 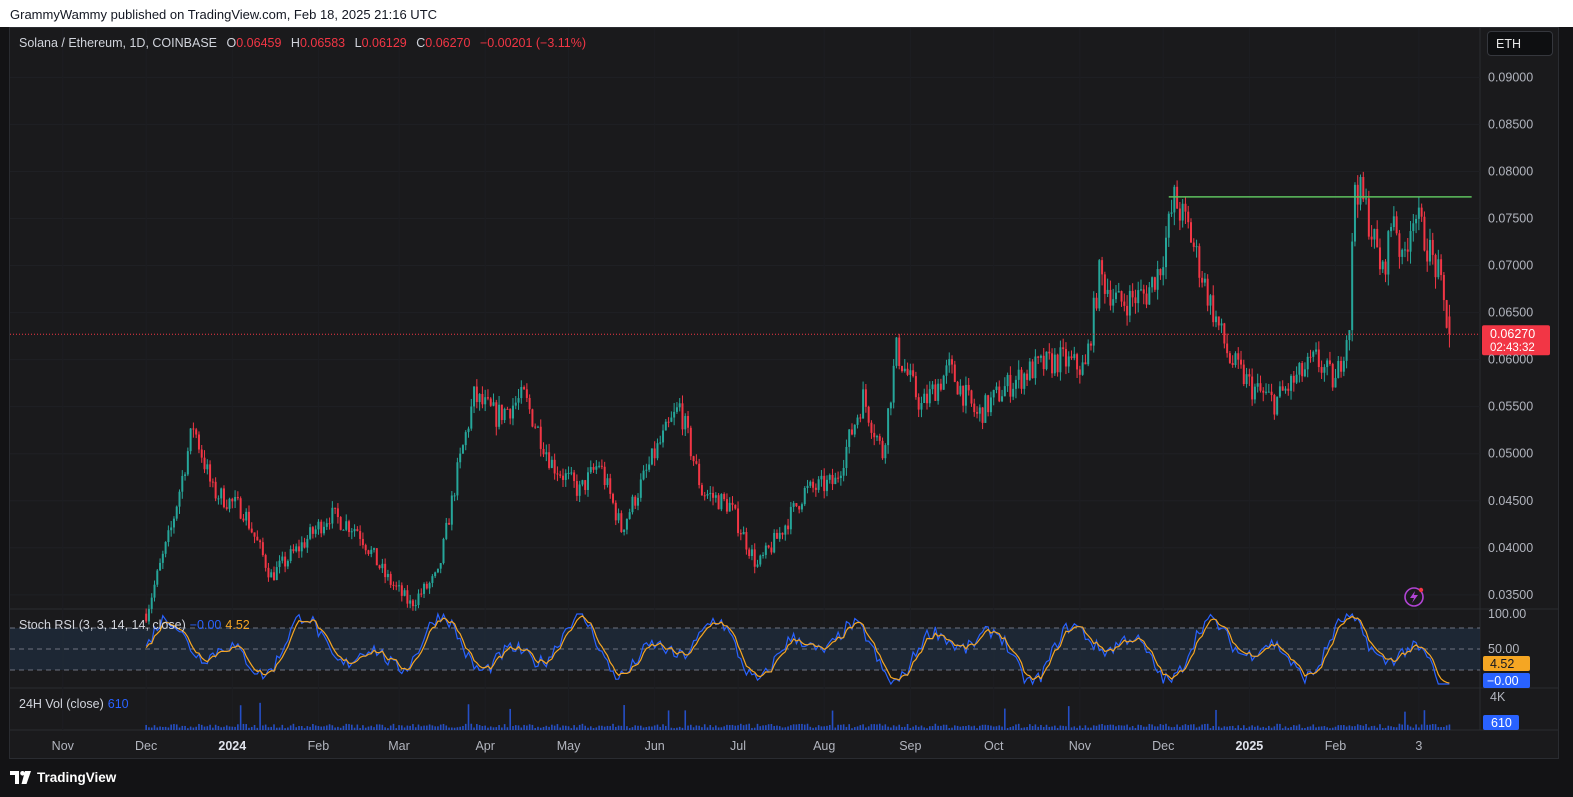 What do you see at coordinates (63, 746) in the screenshot?
I see `time-tick-label: Nov` at bounding box center [63, 746].